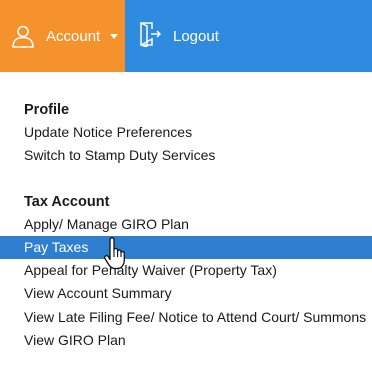  I want to click on logout-button: Logout, so click(248, 36).